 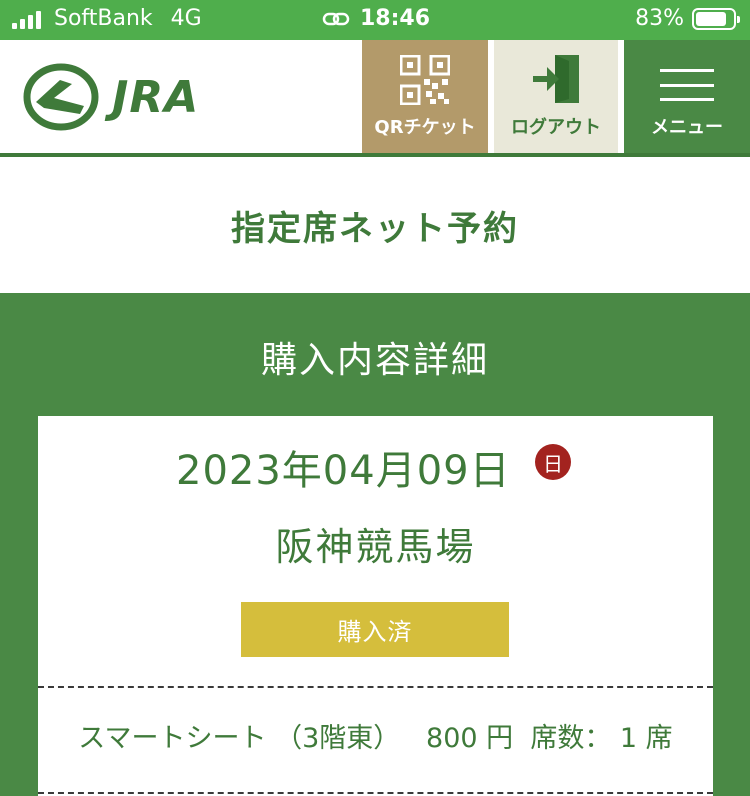 What do you see at coordinates (646, 738) in the screenshot?
I see `seat-count: 1 席` at bounding box center [646, 738].